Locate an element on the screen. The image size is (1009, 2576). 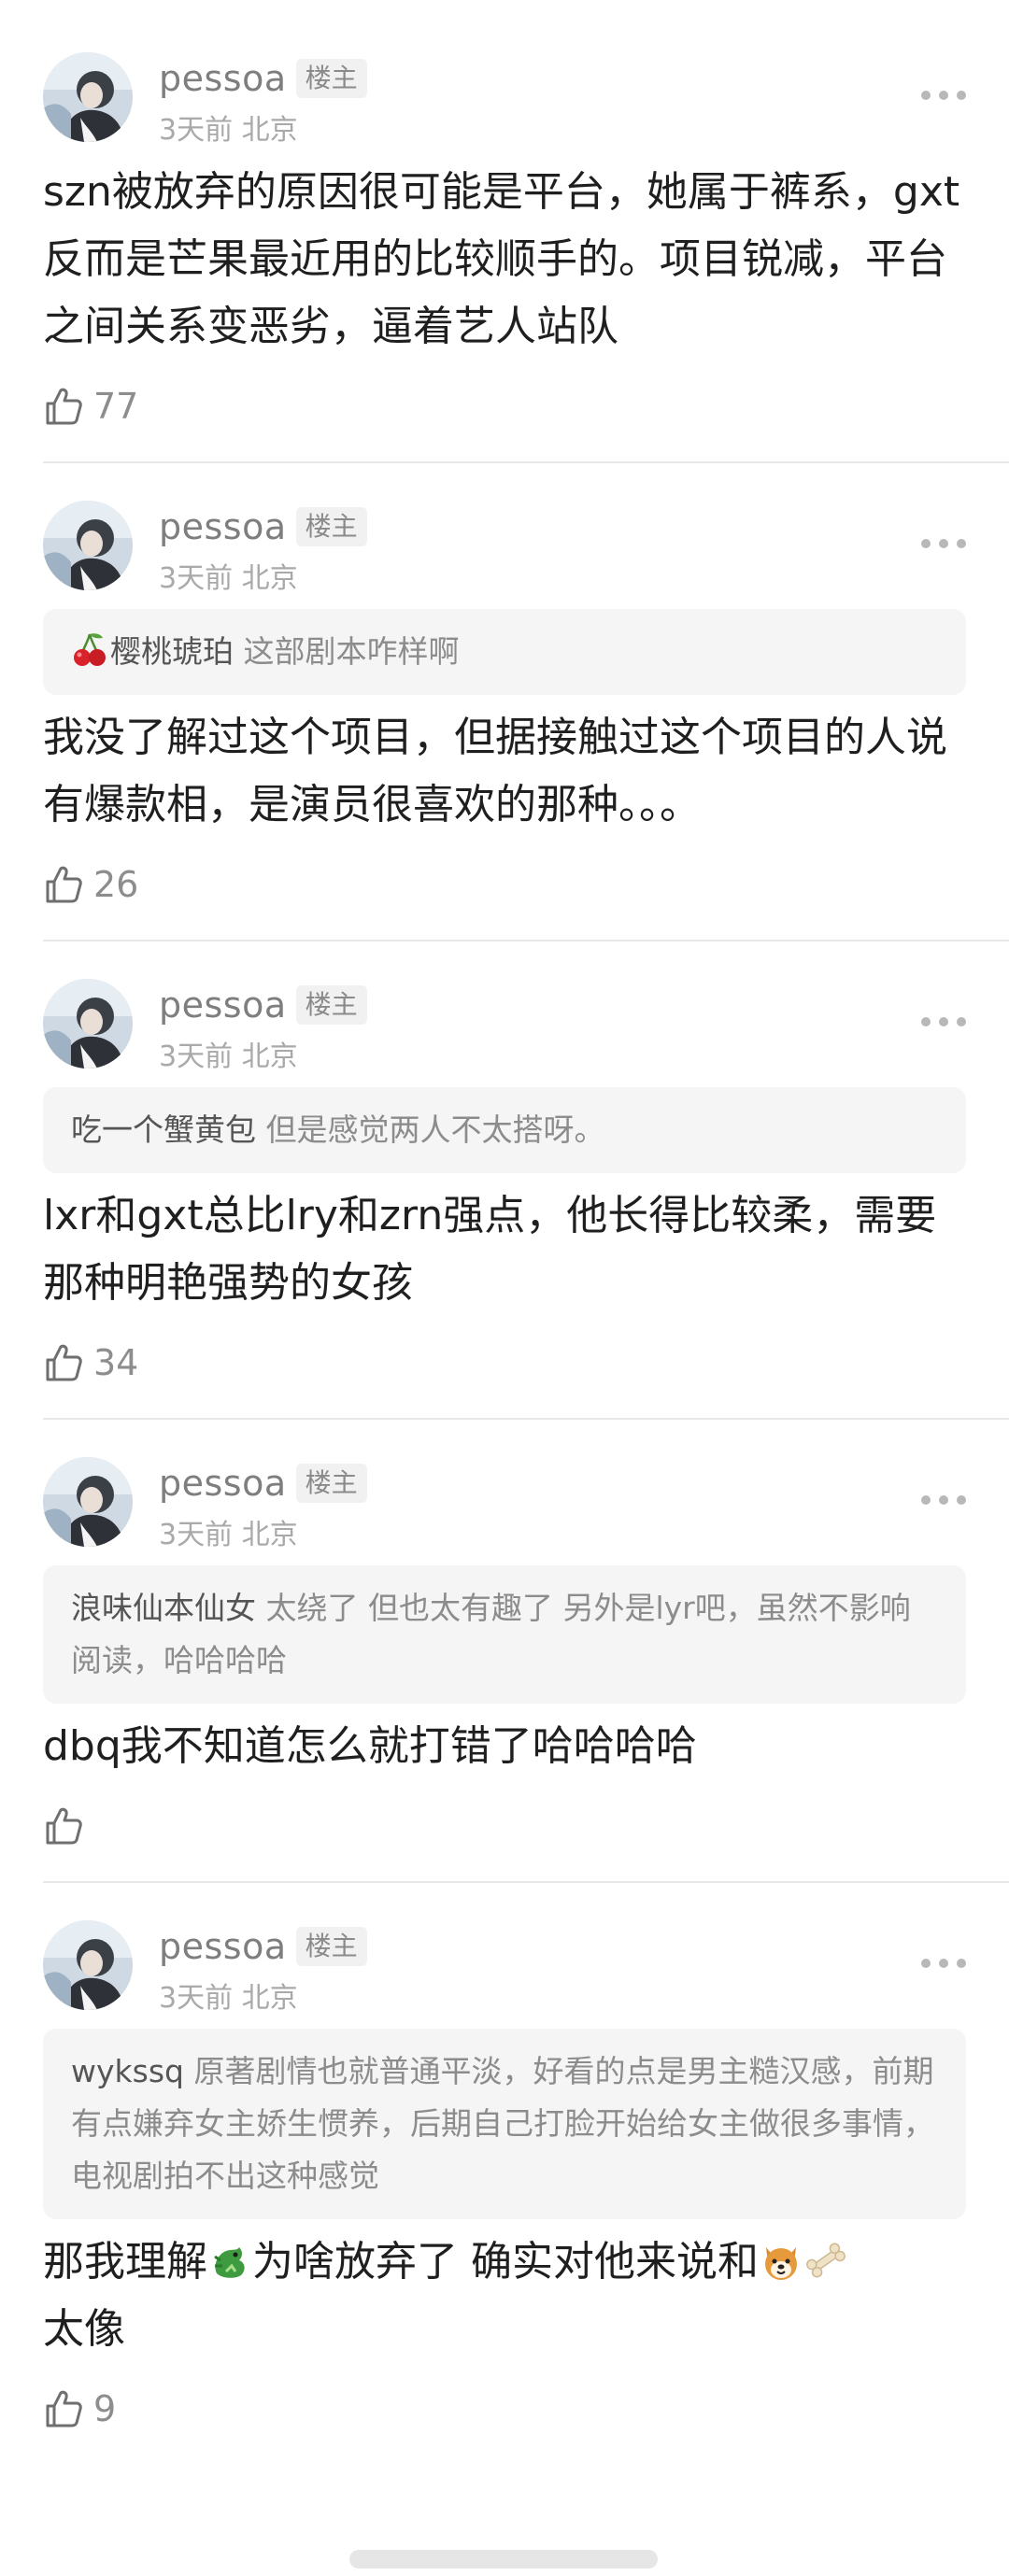
like-count: 9 is located at coordinates (105, 2408).